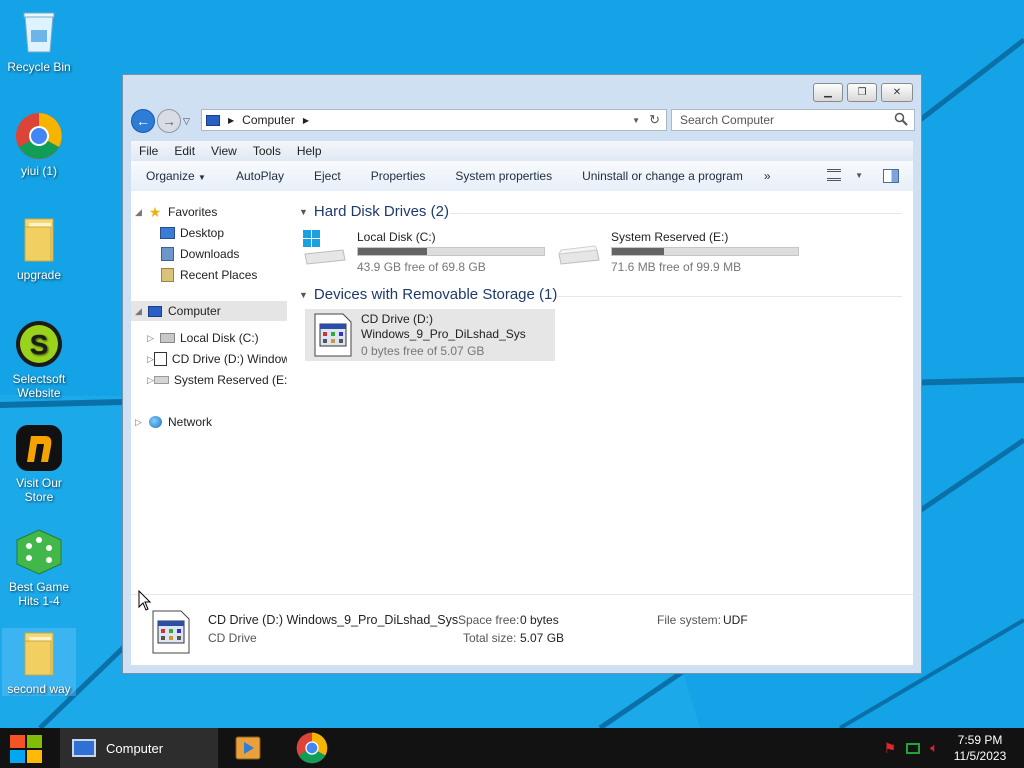  What do you see at coordinates (148, 151) in the screenshot?
I see `menu-file: File` at bounding box center [148, 151].